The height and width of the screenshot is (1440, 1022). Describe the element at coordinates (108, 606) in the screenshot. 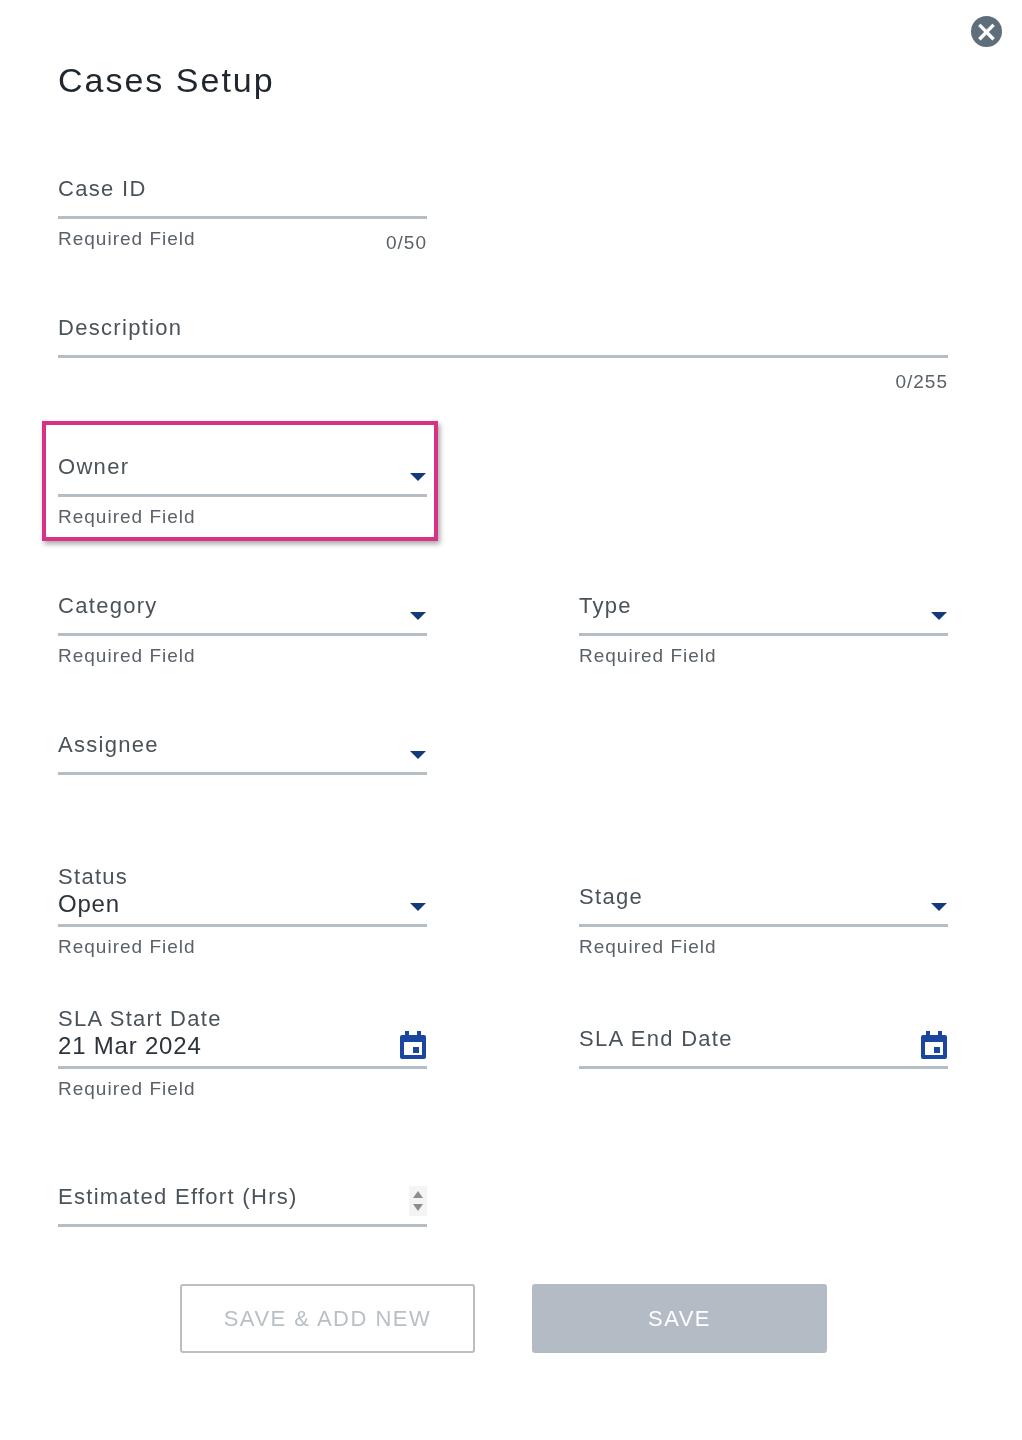

I see `field-label: Category` at that location.